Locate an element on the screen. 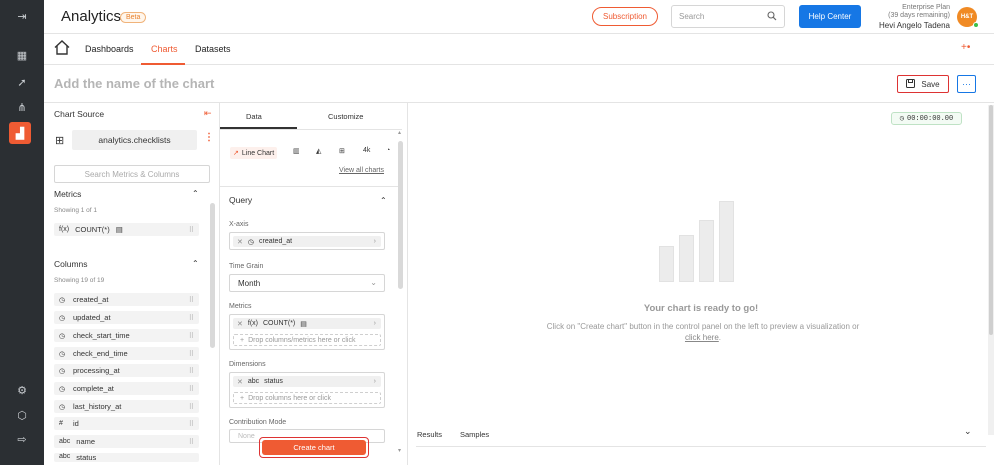 This screenshot has width=994, height=465. scroll-down-icon: ▾ is located at coordinates (399, 450).